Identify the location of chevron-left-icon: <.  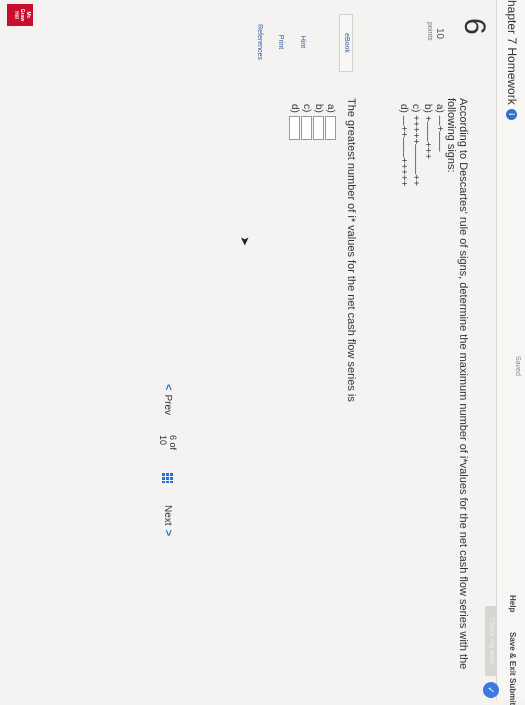
(168, 387).